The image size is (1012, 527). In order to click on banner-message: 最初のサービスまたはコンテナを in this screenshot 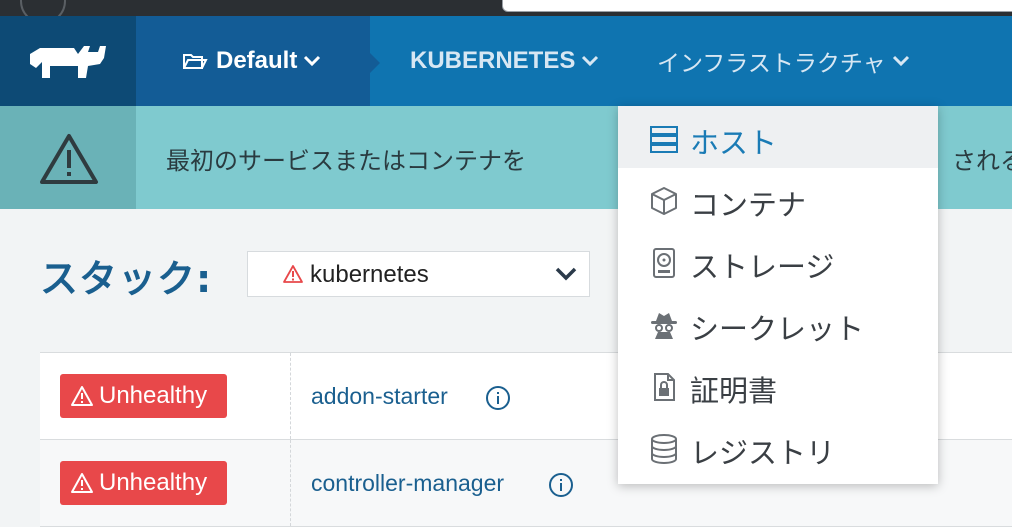, I will do `click(346, 161)`.